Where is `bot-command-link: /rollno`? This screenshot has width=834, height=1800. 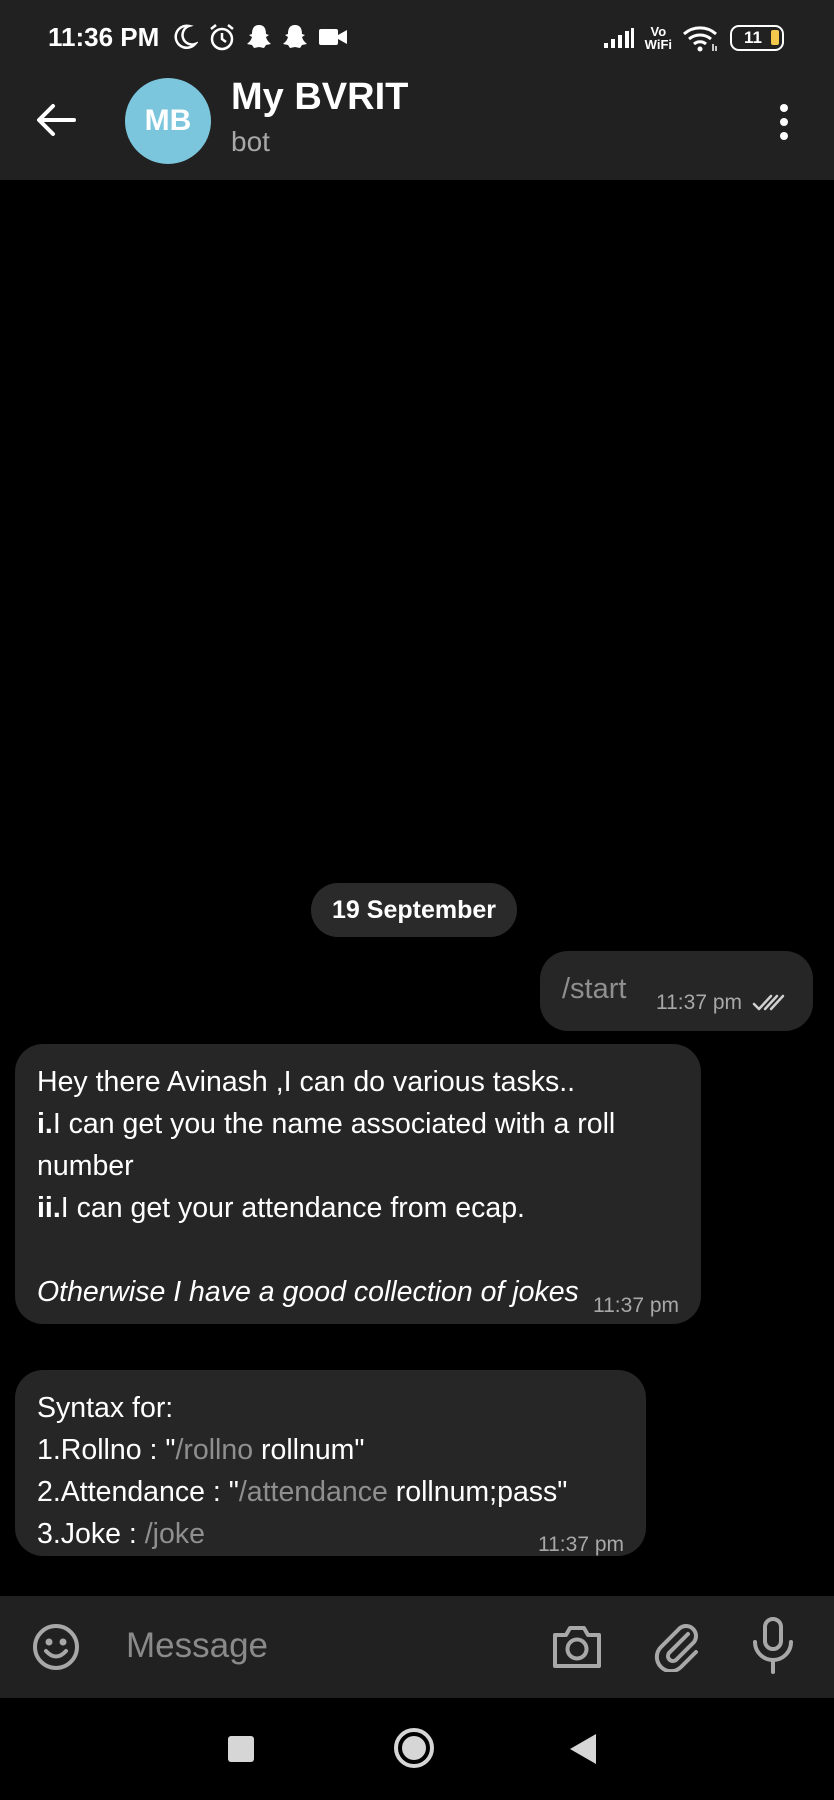 bot-command-link: /rollno is located at coordinates (214, 1450).